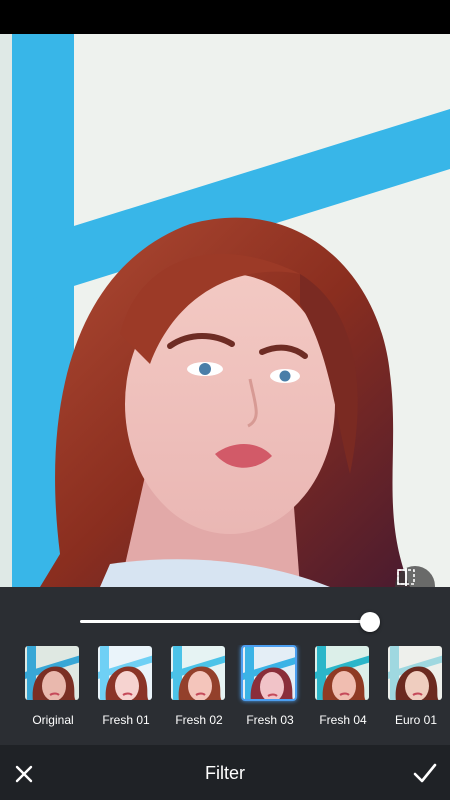  I want to click on filter-item-fresh-02: Fresh 02, so click(199, 686).